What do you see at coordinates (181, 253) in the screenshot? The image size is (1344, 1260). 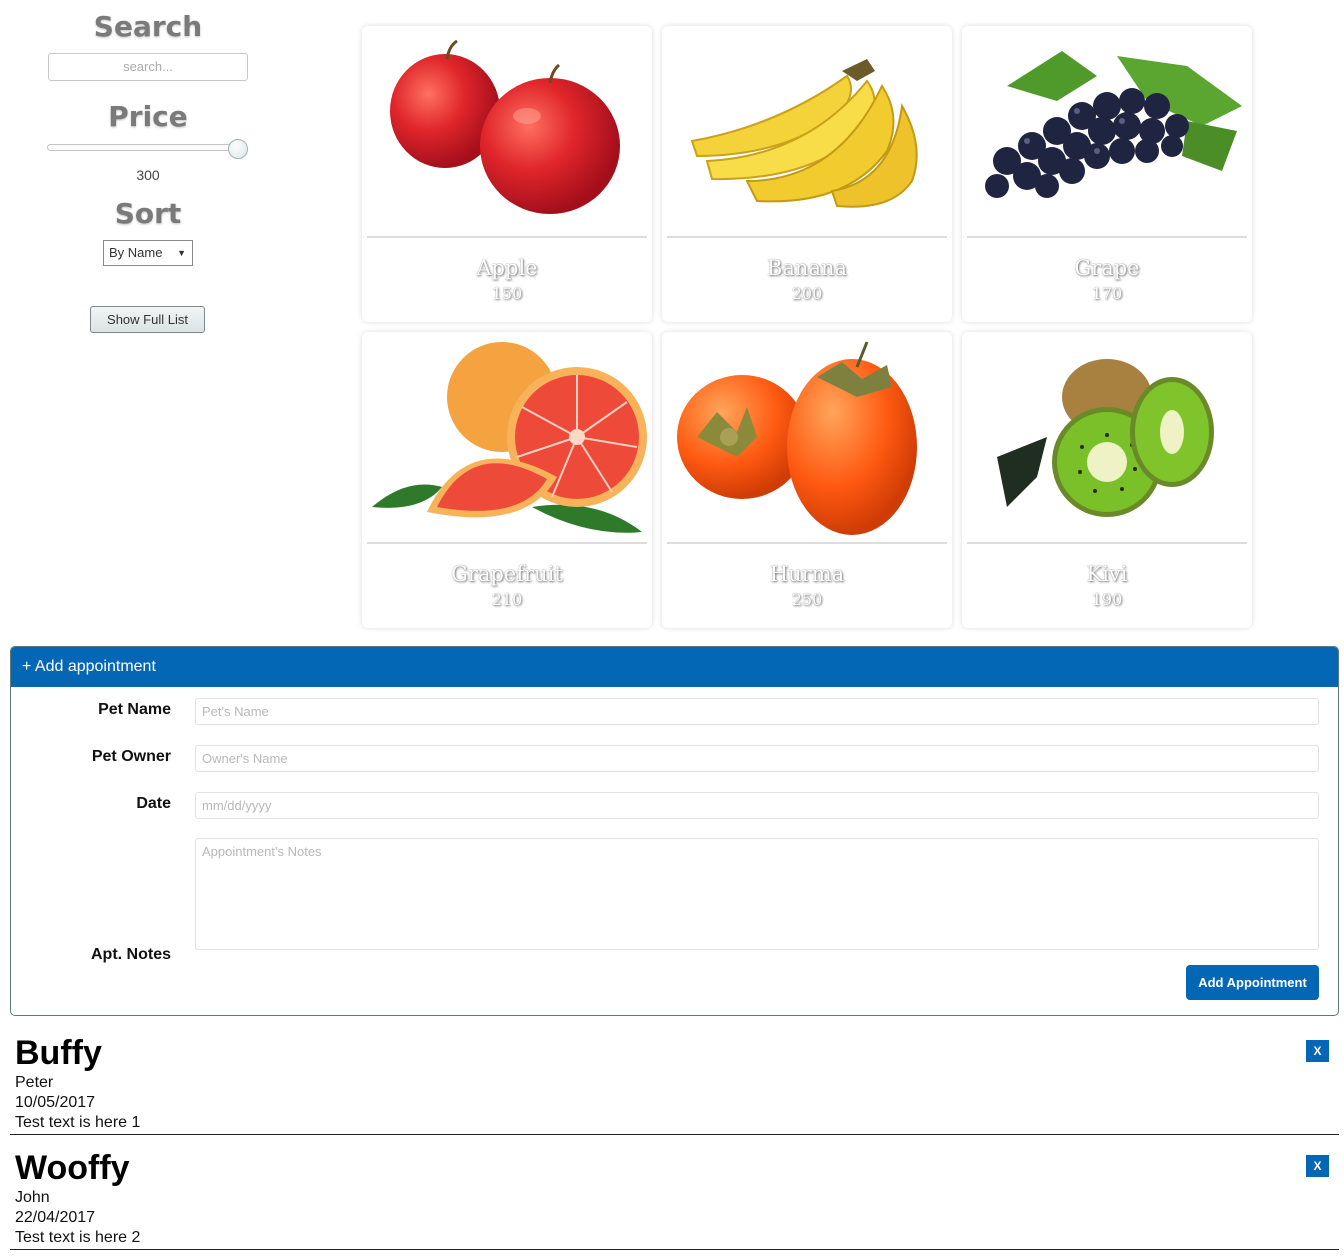 I see `chevron-down-icon: ▼` at bounding box center [181, 253].